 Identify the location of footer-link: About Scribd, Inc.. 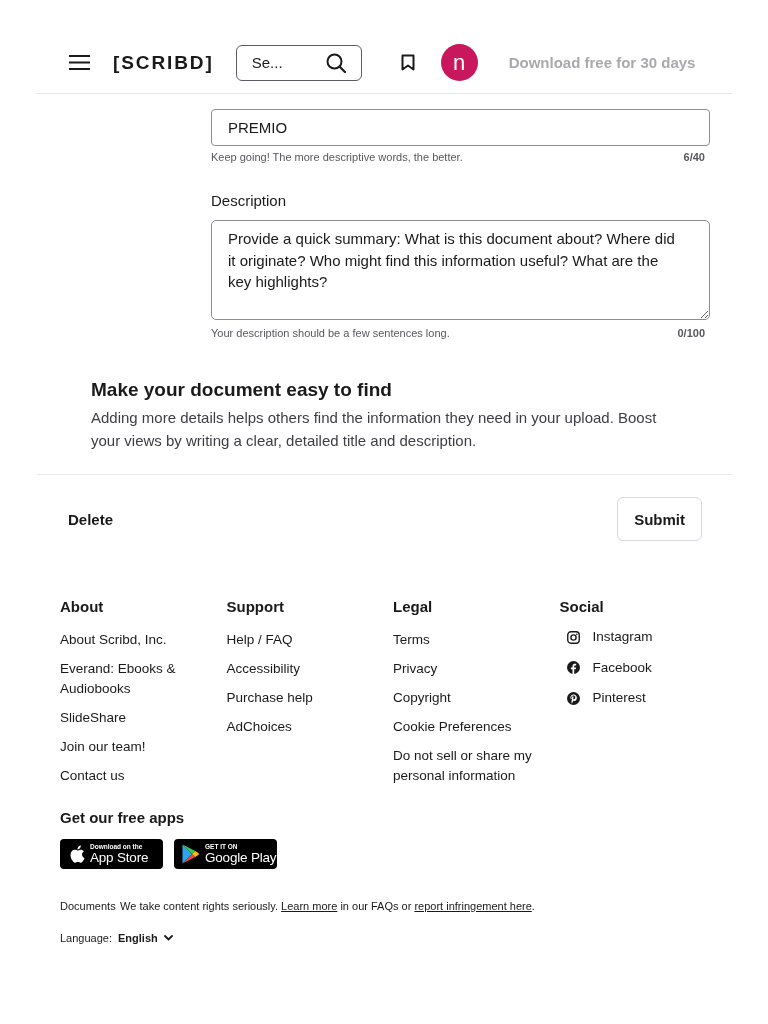
(113, 640).